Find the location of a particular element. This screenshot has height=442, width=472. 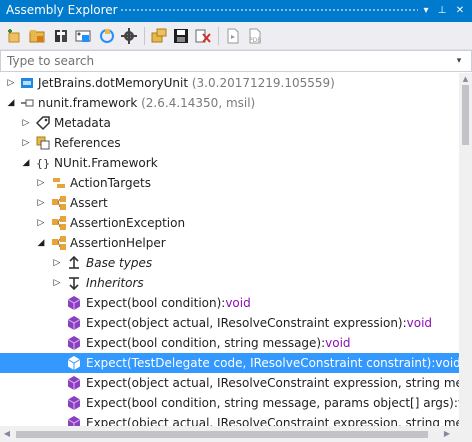

svg-text: PDB is located at coordinates (255, 40).